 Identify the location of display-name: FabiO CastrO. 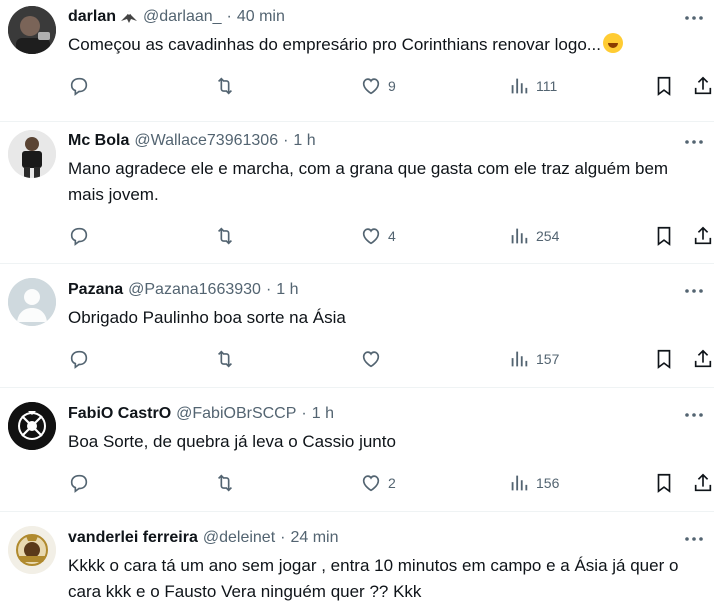
(119, 414).